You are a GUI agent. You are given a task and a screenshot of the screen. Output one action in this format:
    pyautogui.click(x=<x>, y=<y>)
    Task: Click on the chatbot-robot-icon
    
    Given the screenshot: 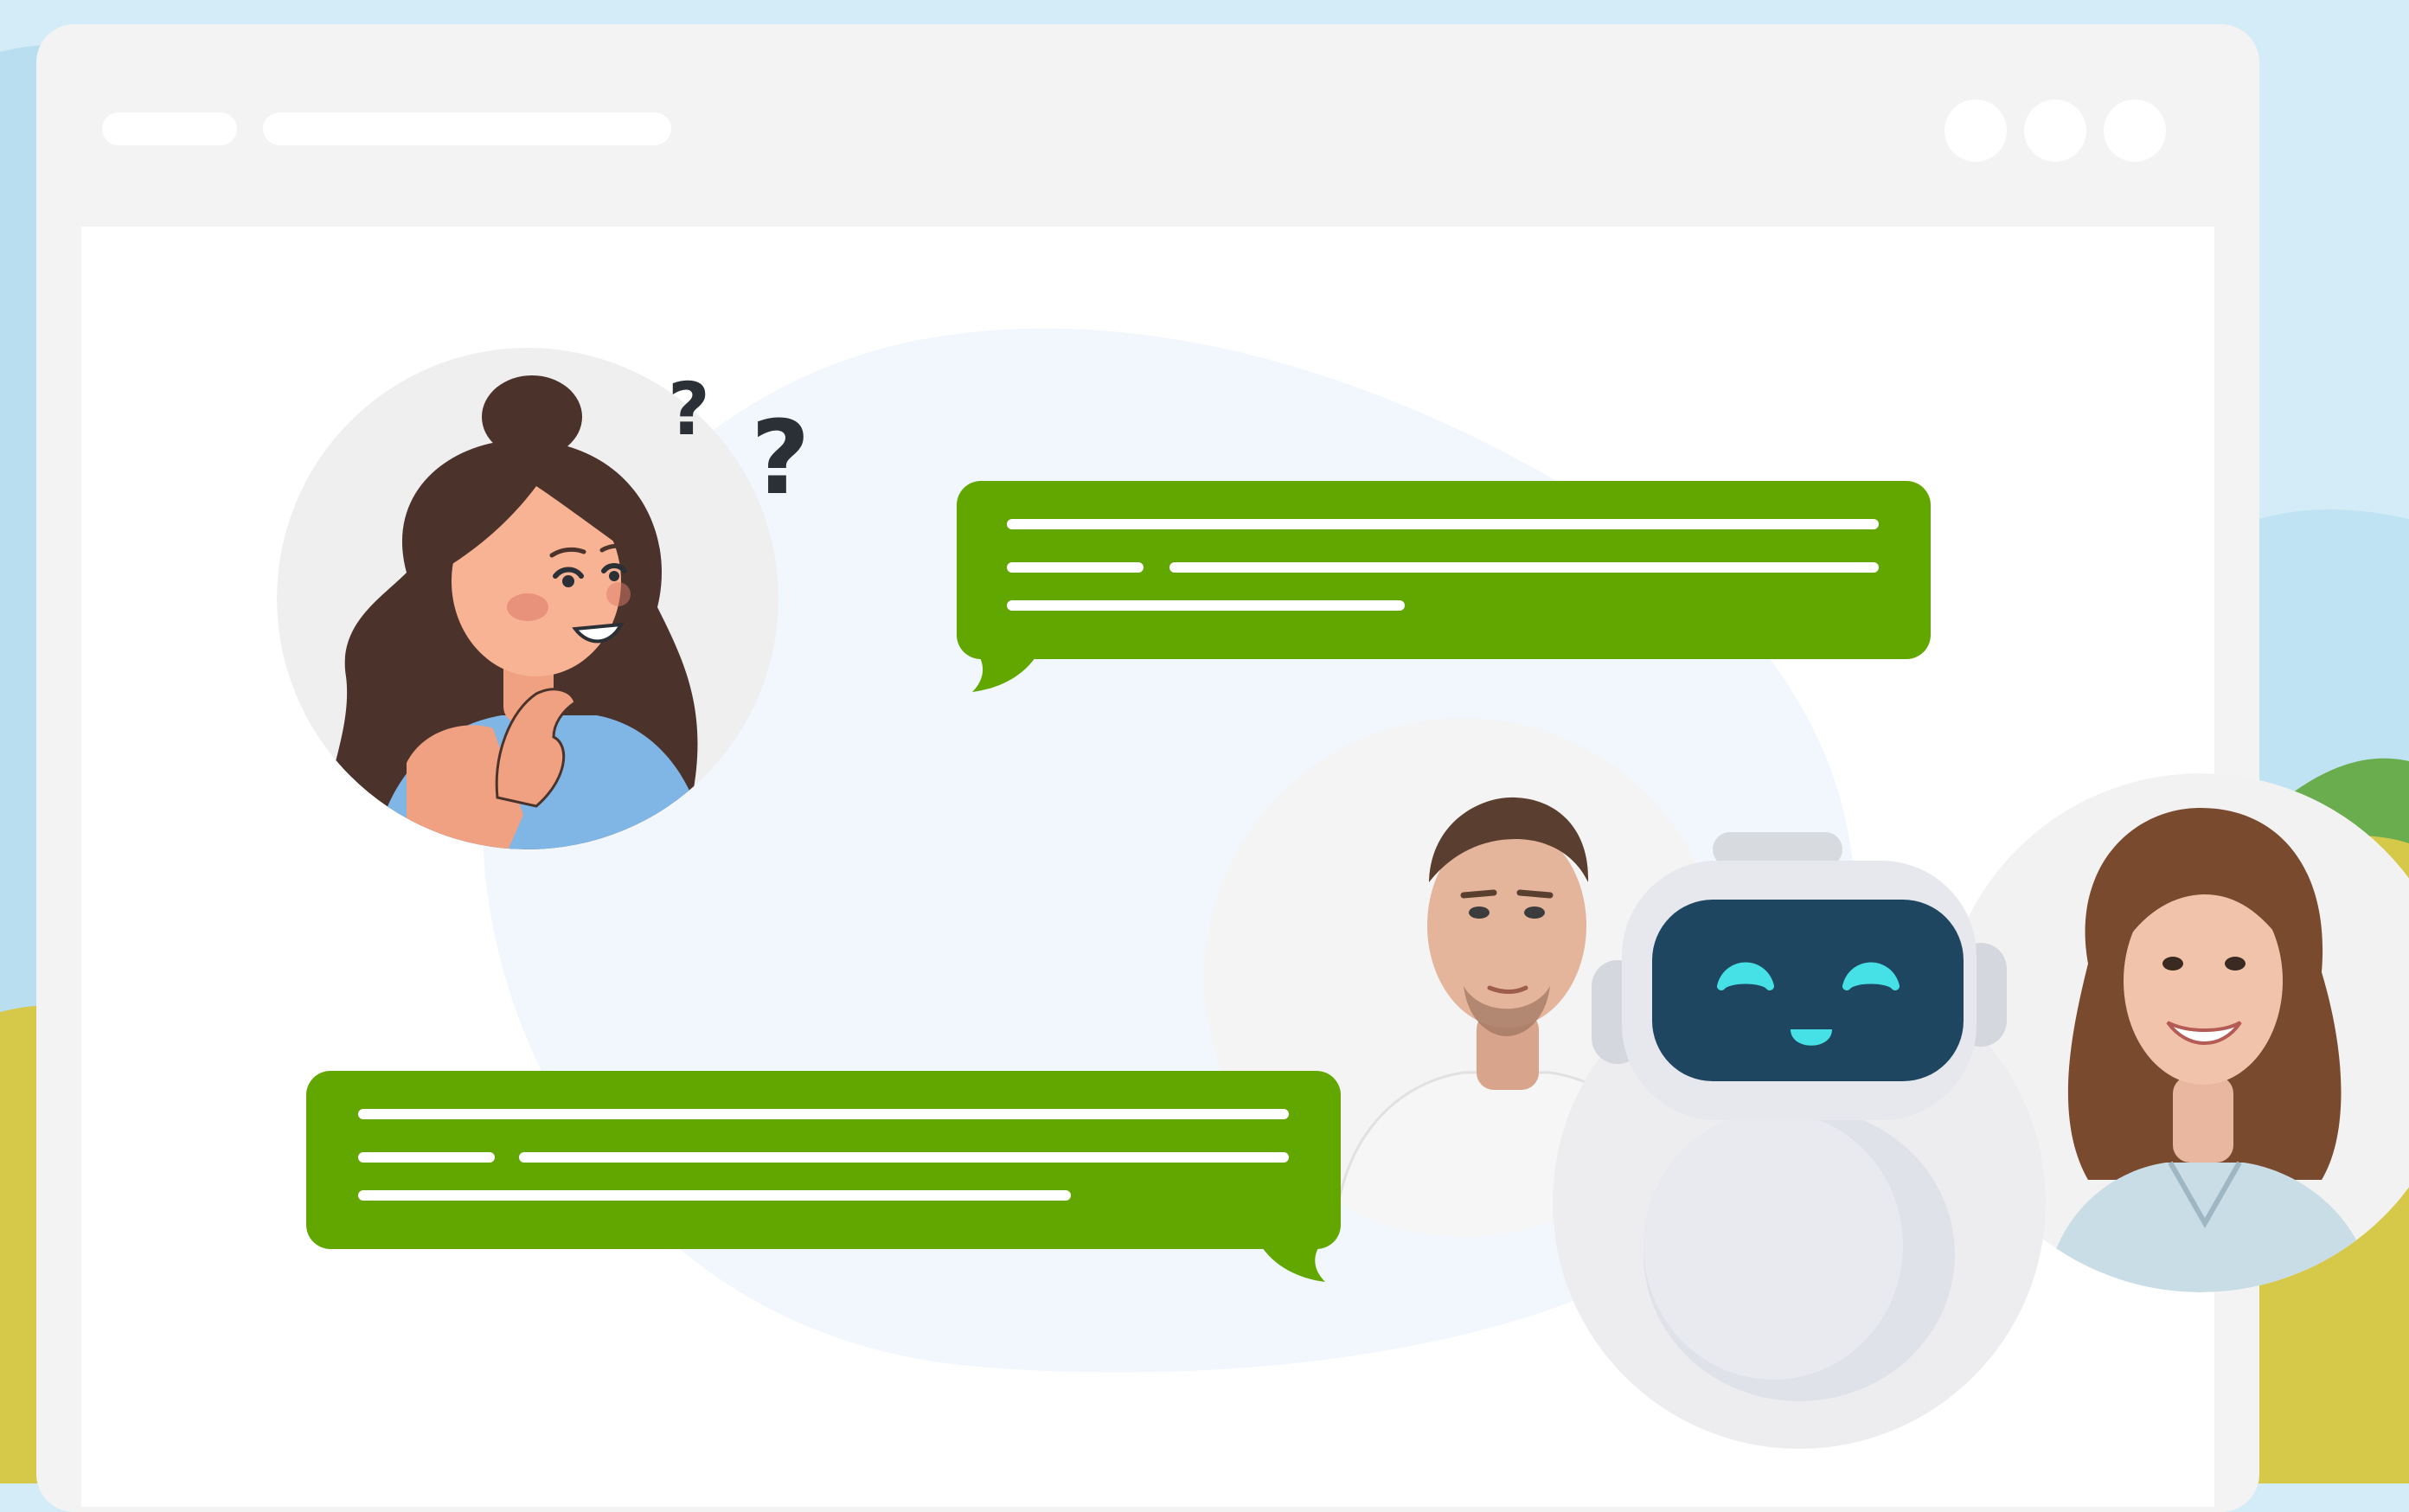 What is the action you would take?
    pyautogui.click(x=1799, y=1140)
    